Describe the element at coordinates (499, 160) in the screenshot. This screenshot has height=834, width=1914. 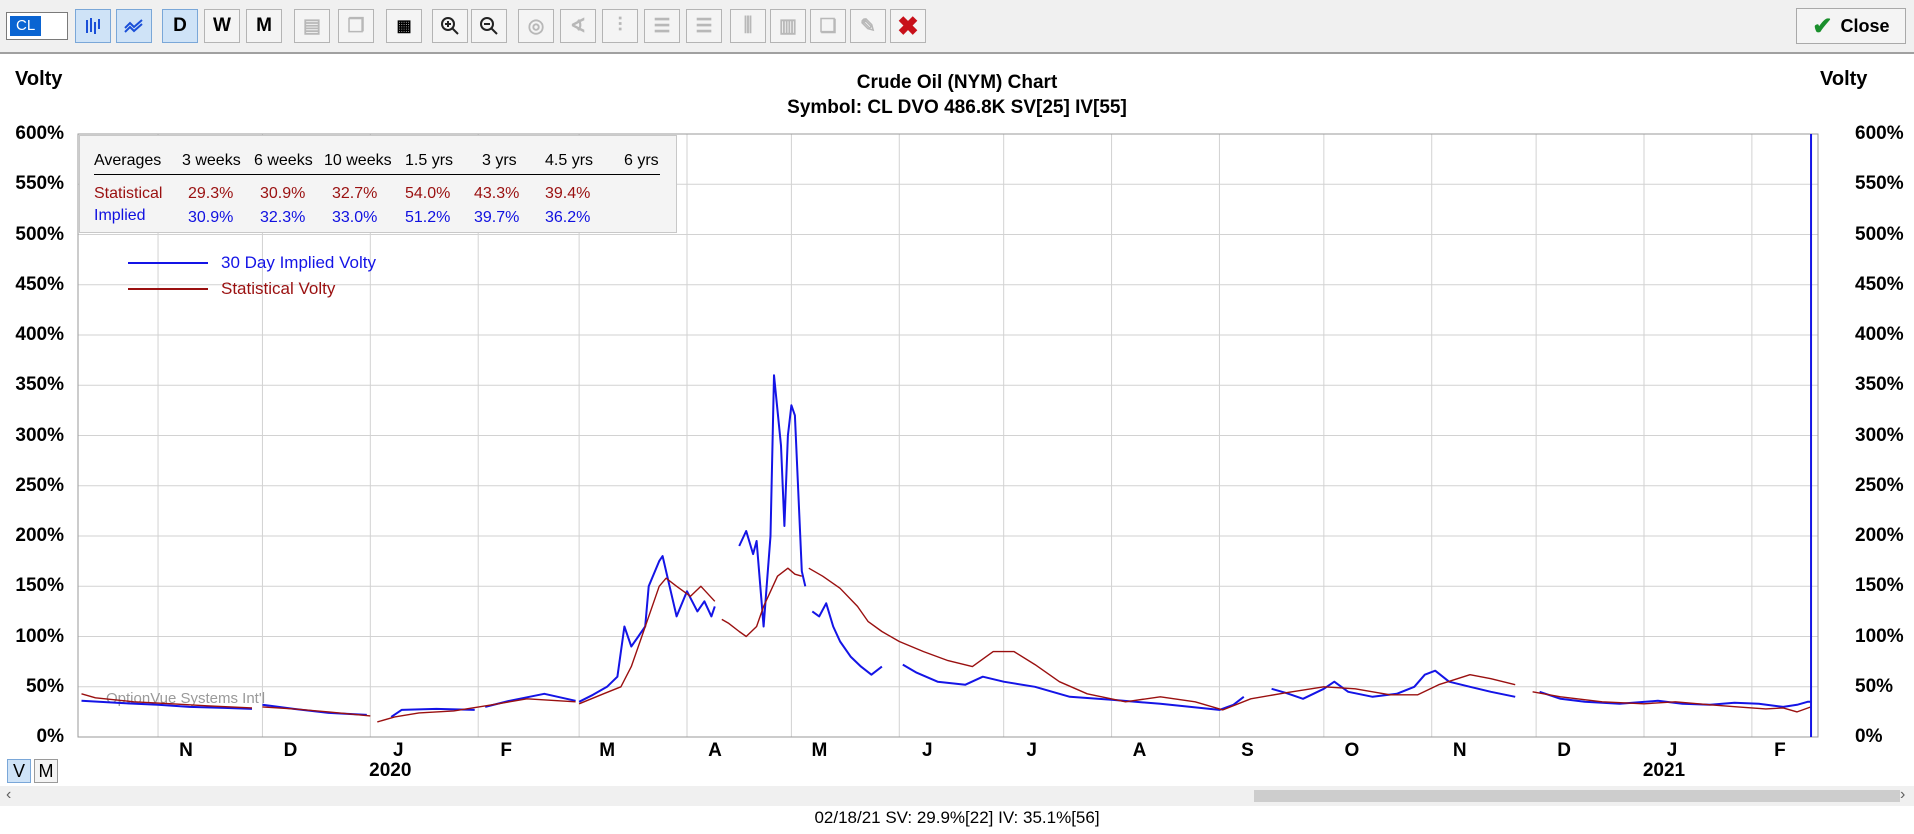
I see `avg-header-3y: 3 yrs` at that location.